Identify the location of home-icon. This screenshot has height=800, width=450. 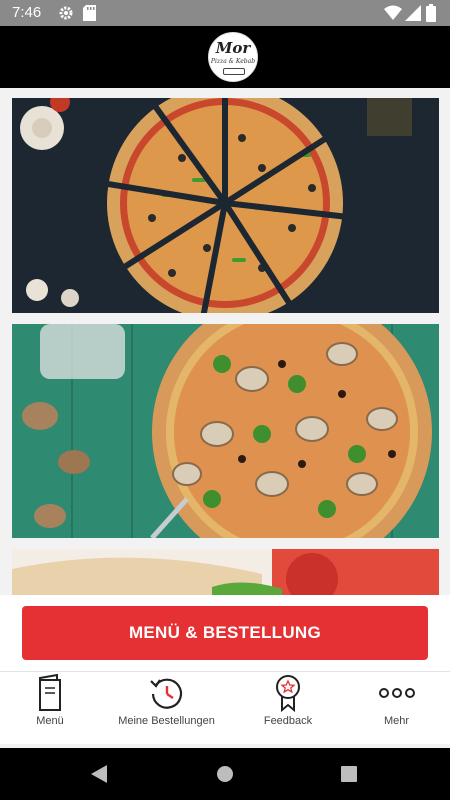
(225, 776).